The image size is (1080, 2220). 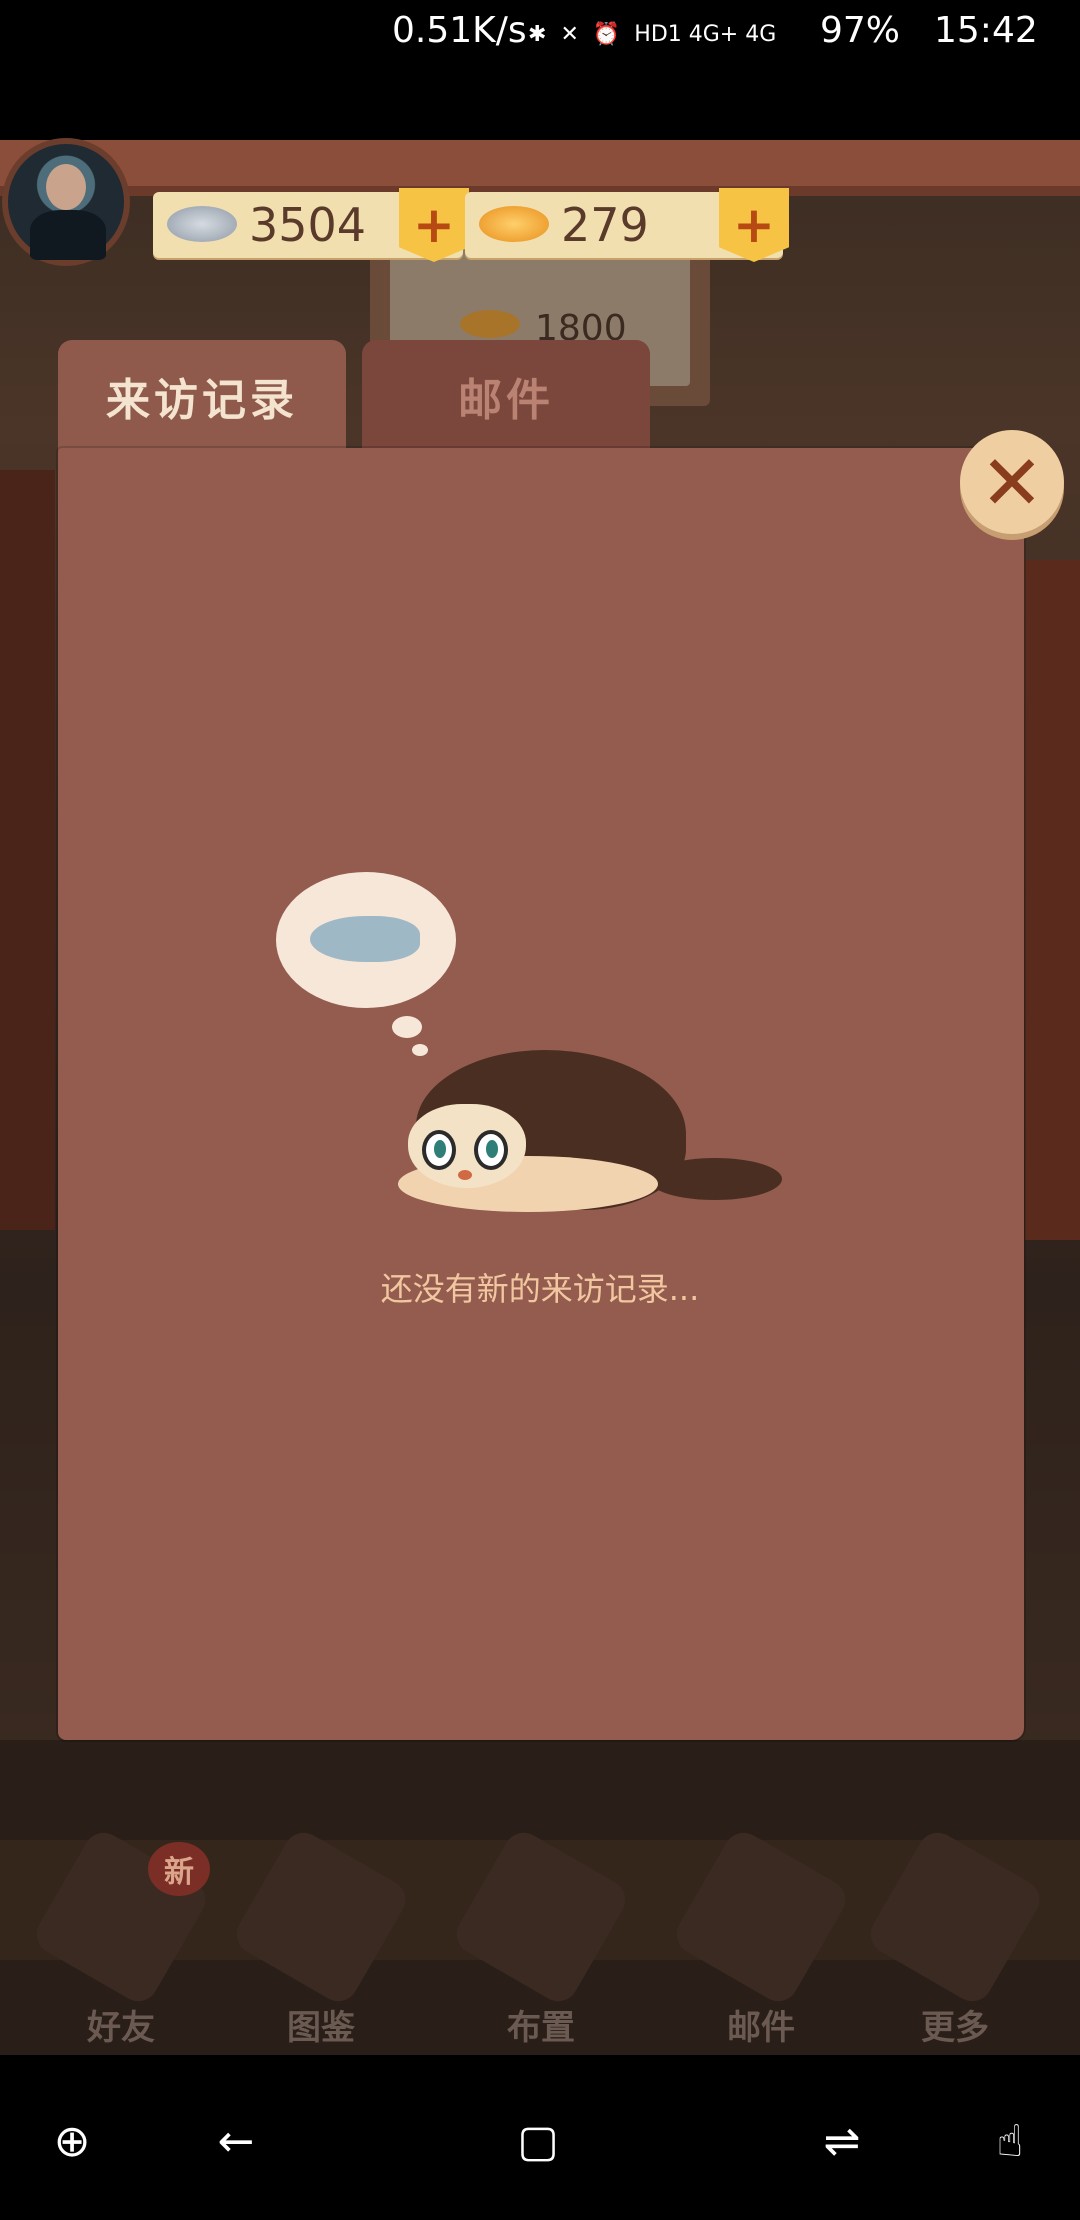 I want to click on book-icon, so click(x=321, y=1917).